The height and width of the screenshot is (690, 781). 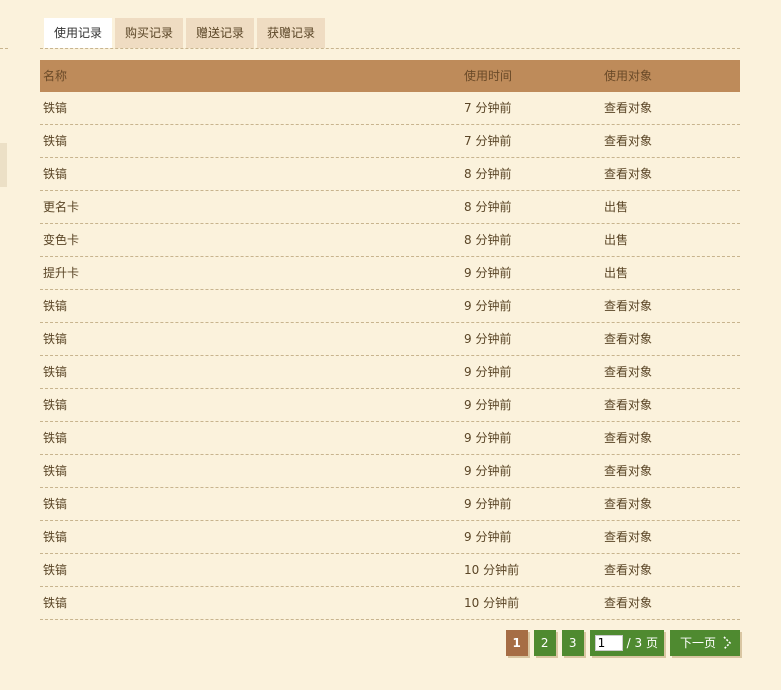 What do you see at coordinates (697, 643) in the screenshot?
I see `next-page-label: 下一页` at bounding box center [697, 643].